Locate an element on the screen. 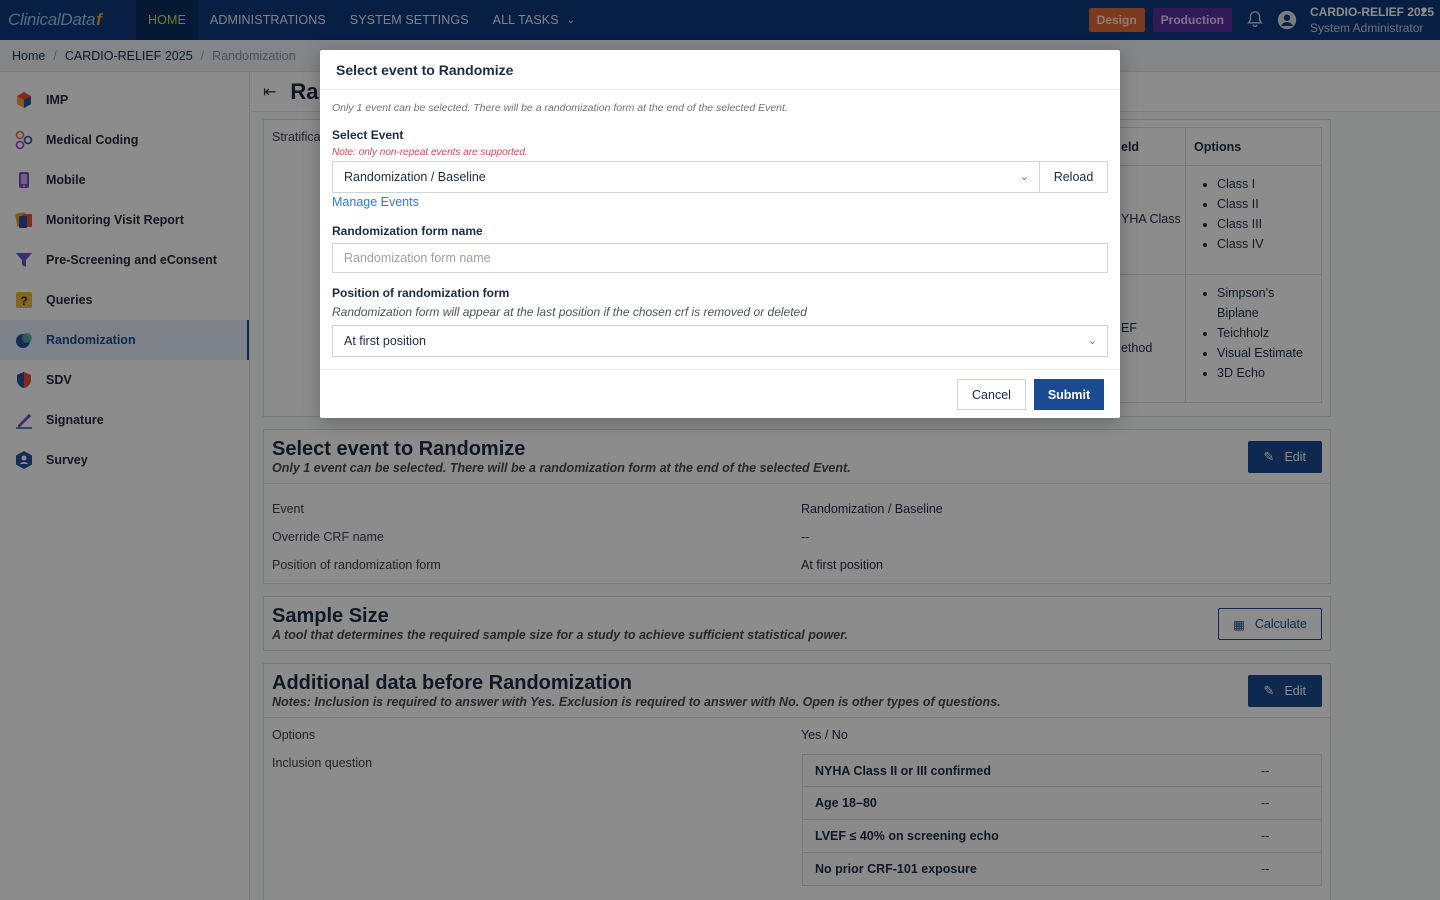 The image size is (1440, 900). position-select: At first position ⌄ is located at coordinates (720, 341).